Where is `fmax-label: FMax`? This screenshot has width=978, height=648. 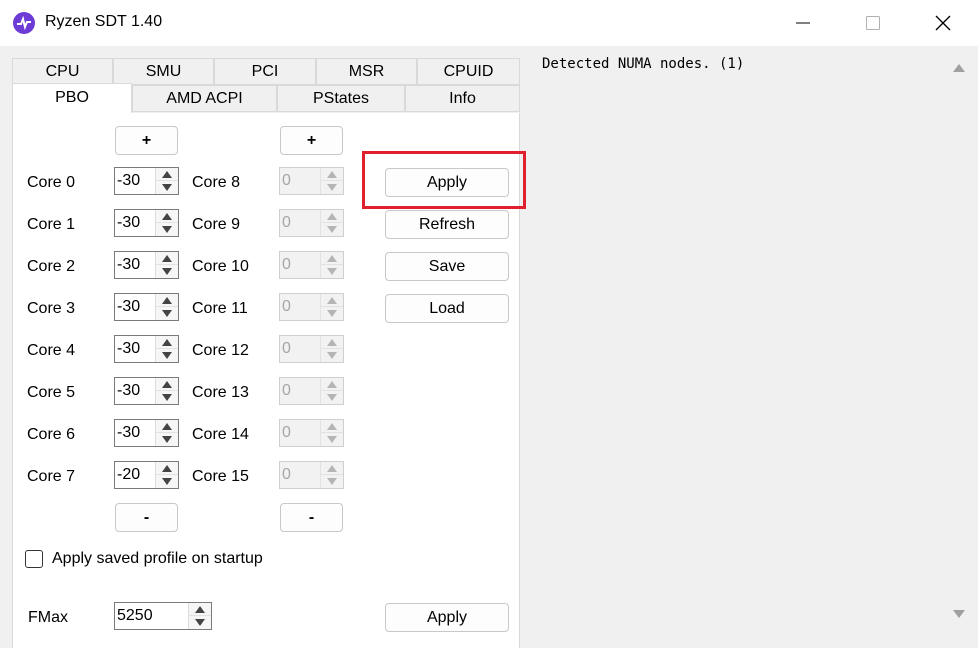
fmax-label: FMax is located at coordinates (48, 617).